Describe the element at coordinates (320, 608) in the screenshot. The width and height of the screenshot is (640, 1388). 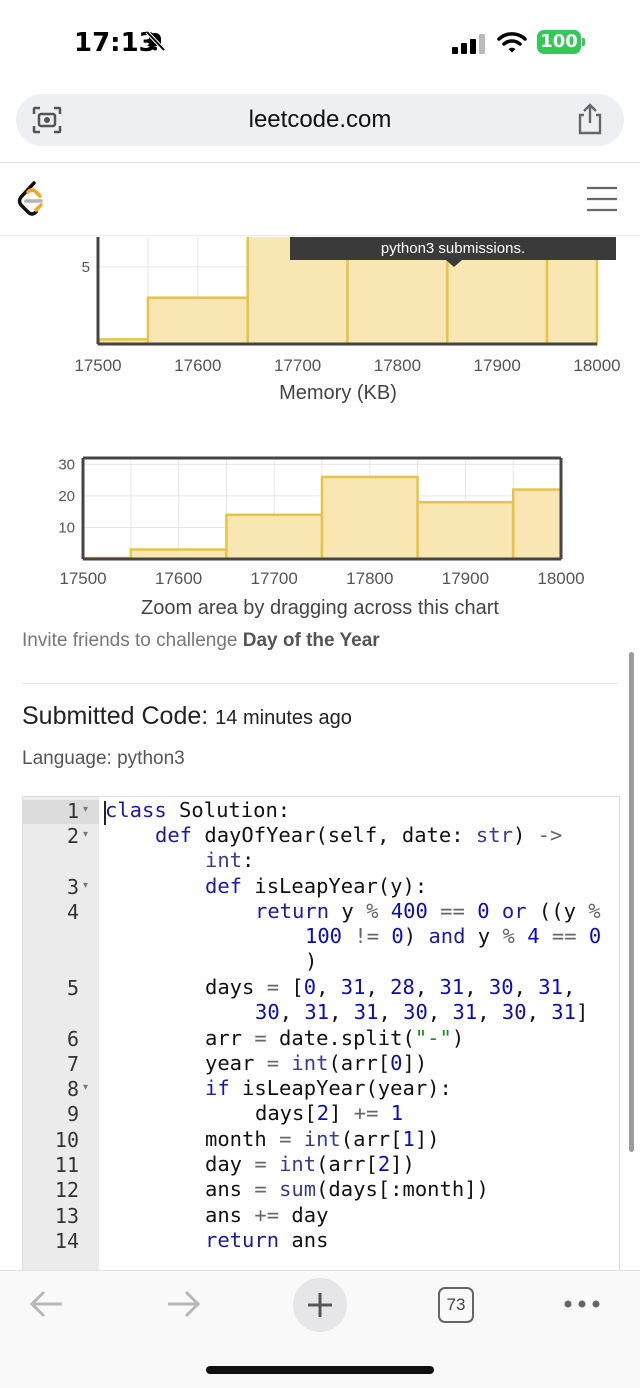
I see `zoom-caption: Zoom area by dragging across this chart` at that location.